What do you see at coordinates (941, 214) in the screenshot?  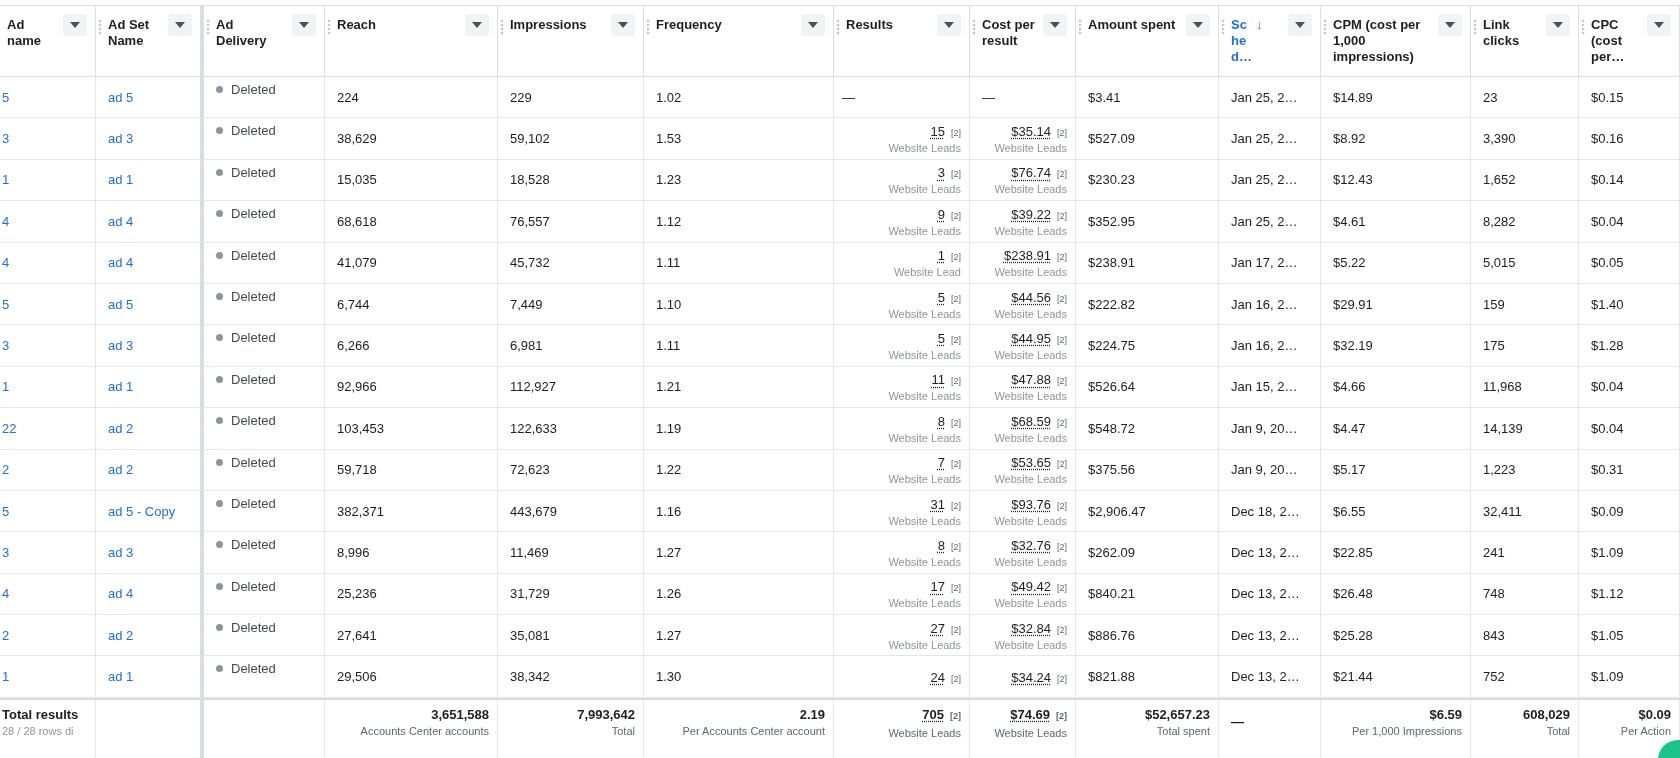 I see `result-value: 9` at bounding box center [941, 214].